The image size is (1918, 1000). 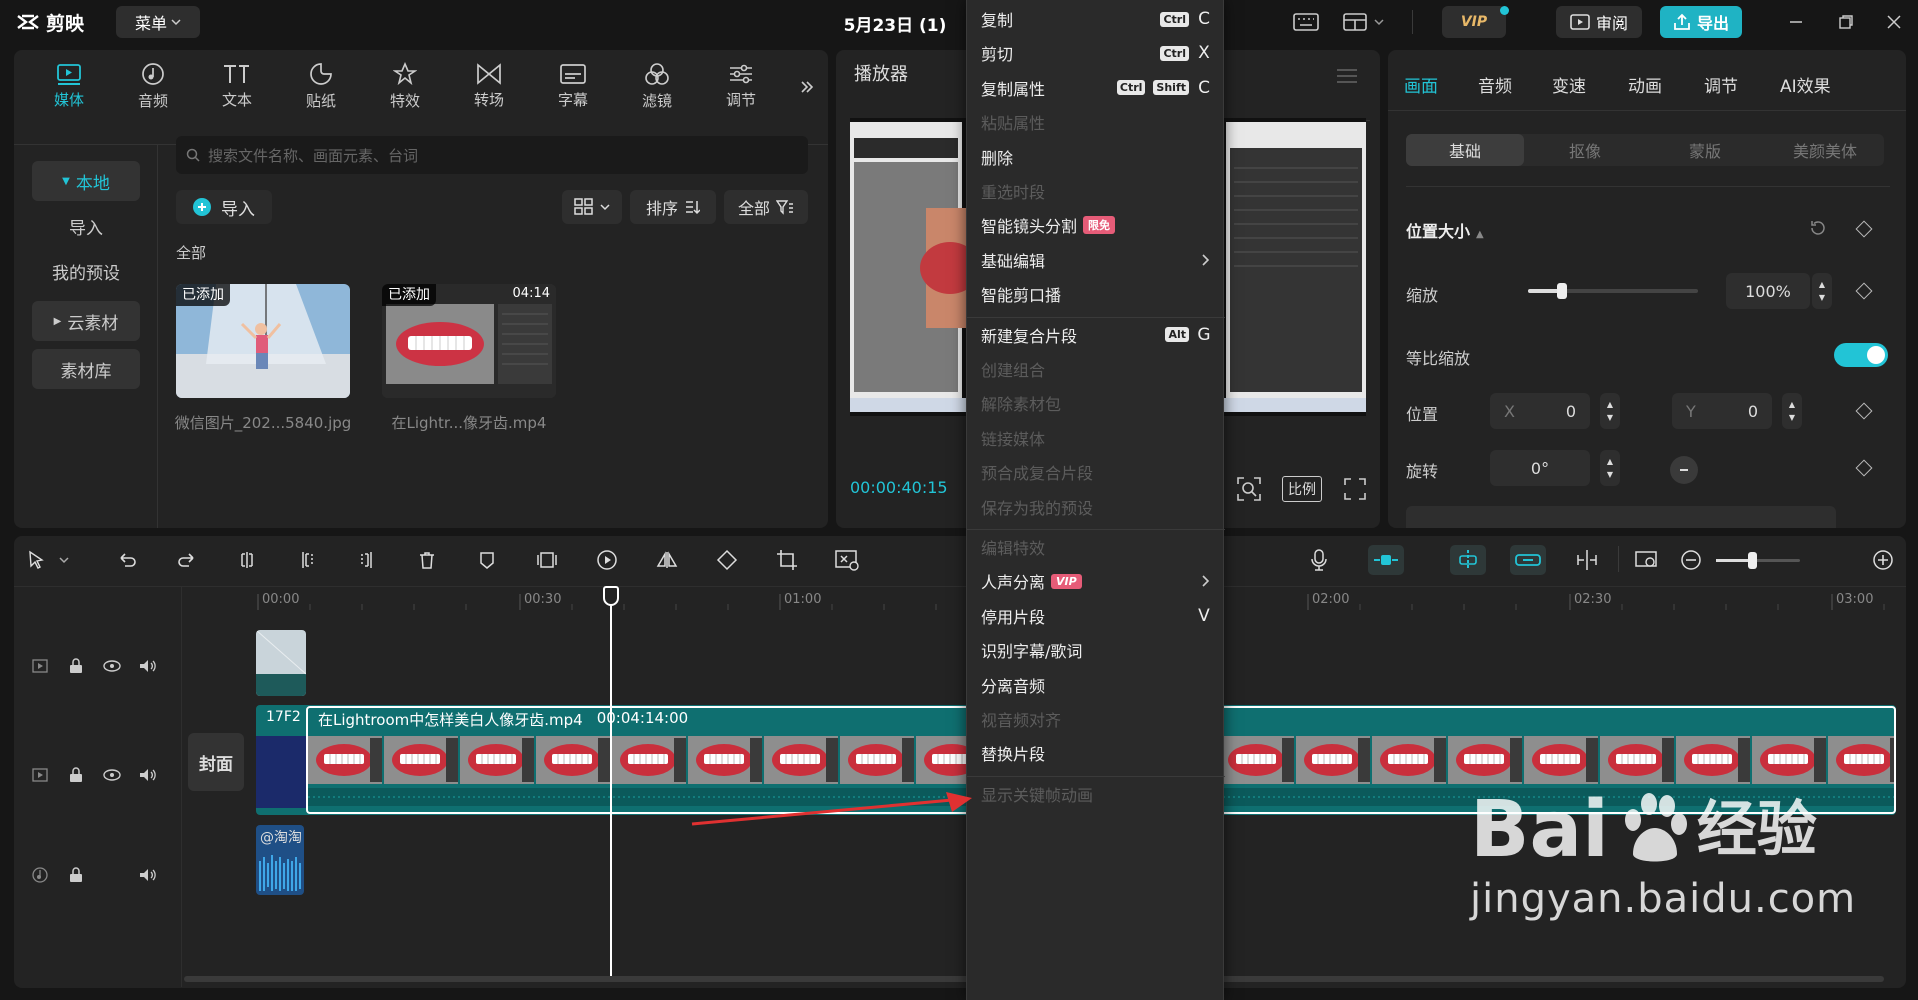 What do you see at coordinates (237, 86) in the screenshot?
I see `tab-text: 文本` at bounding box center [237, 86].